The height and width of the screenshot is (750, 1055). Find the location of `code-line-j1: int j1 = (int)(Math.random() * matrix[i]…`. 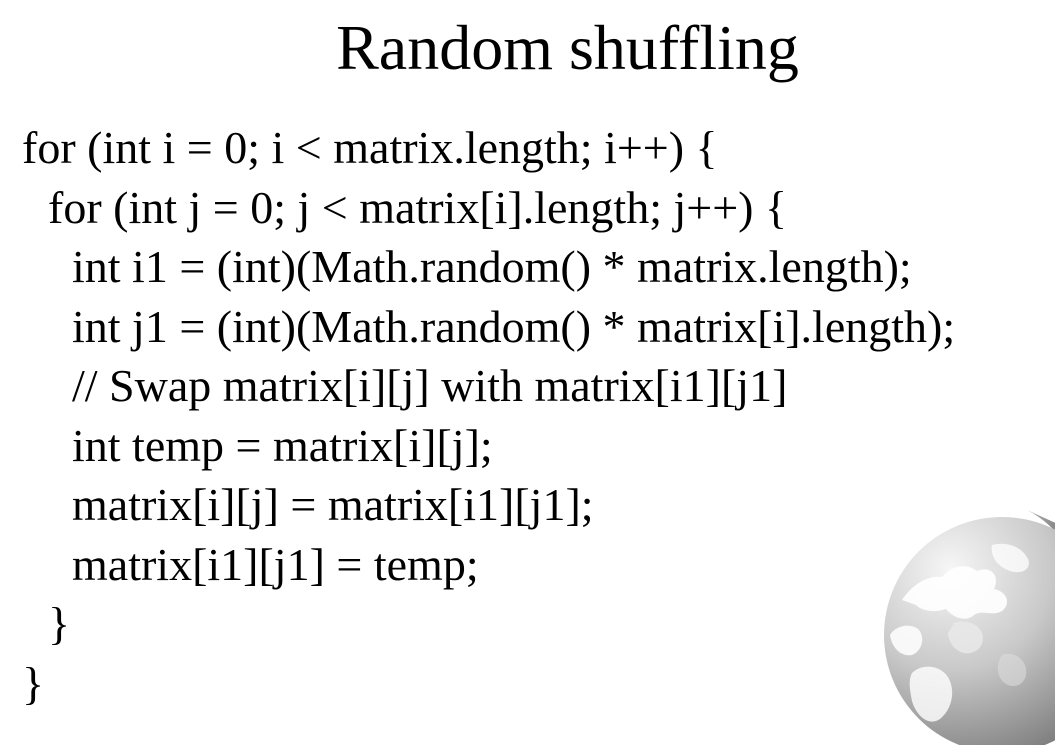

code-line-j1: int j1 = (int)(Math.random() * matrix[i]… is located at coordinates (514, 326).